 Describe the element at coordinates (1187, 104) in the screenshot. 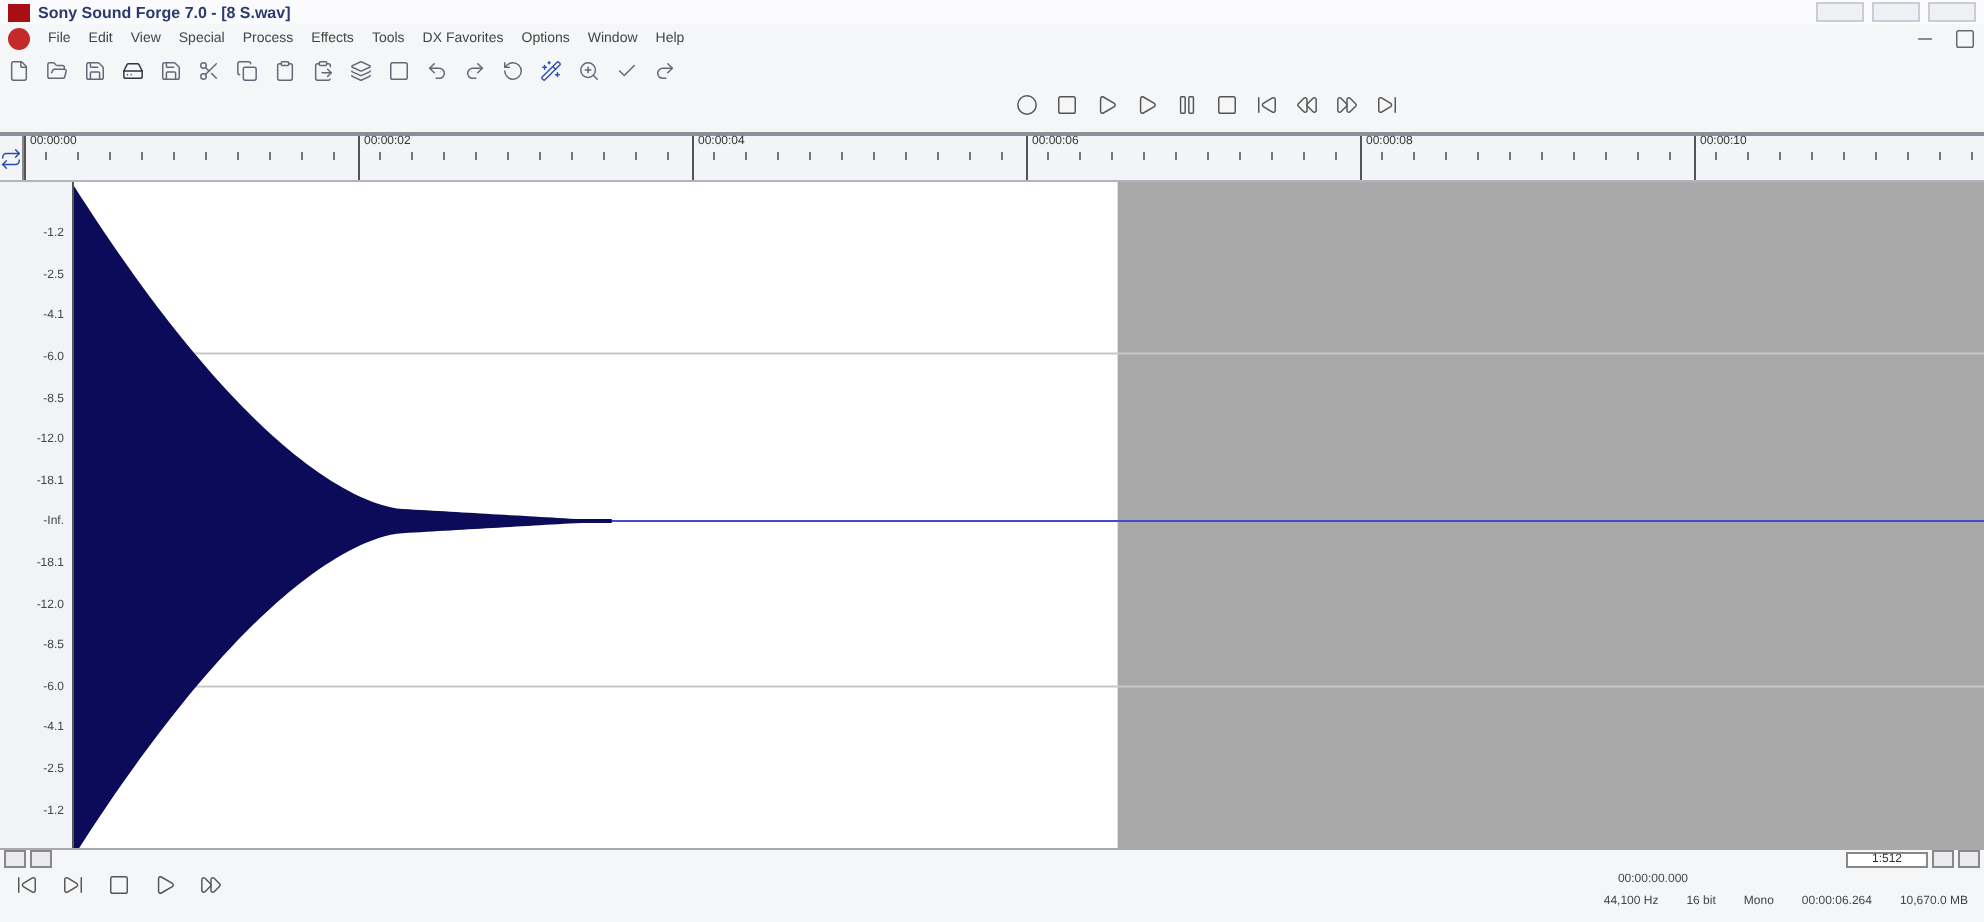

I see `pause-icon` at that location.